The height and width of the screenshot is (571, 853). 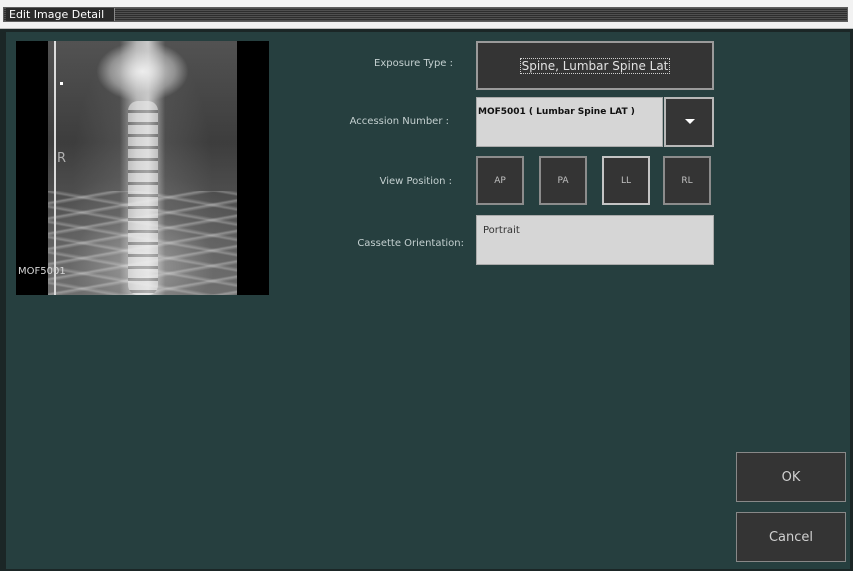 I want to click on image-marker-dot, so click(x=61, y=83).